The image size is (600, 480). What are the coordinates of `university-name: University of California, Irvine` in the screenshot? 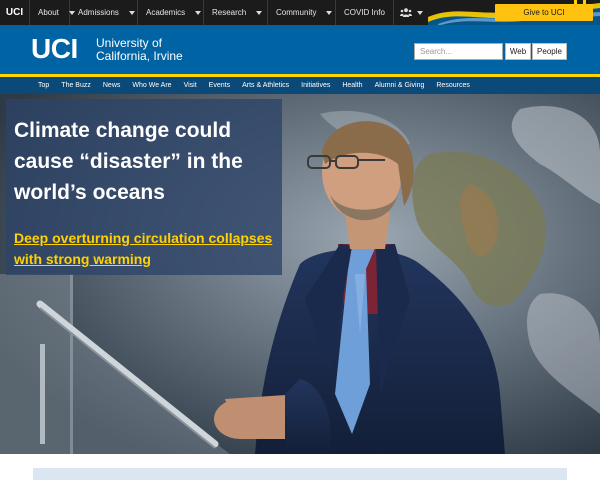 It's located at (139, 50).